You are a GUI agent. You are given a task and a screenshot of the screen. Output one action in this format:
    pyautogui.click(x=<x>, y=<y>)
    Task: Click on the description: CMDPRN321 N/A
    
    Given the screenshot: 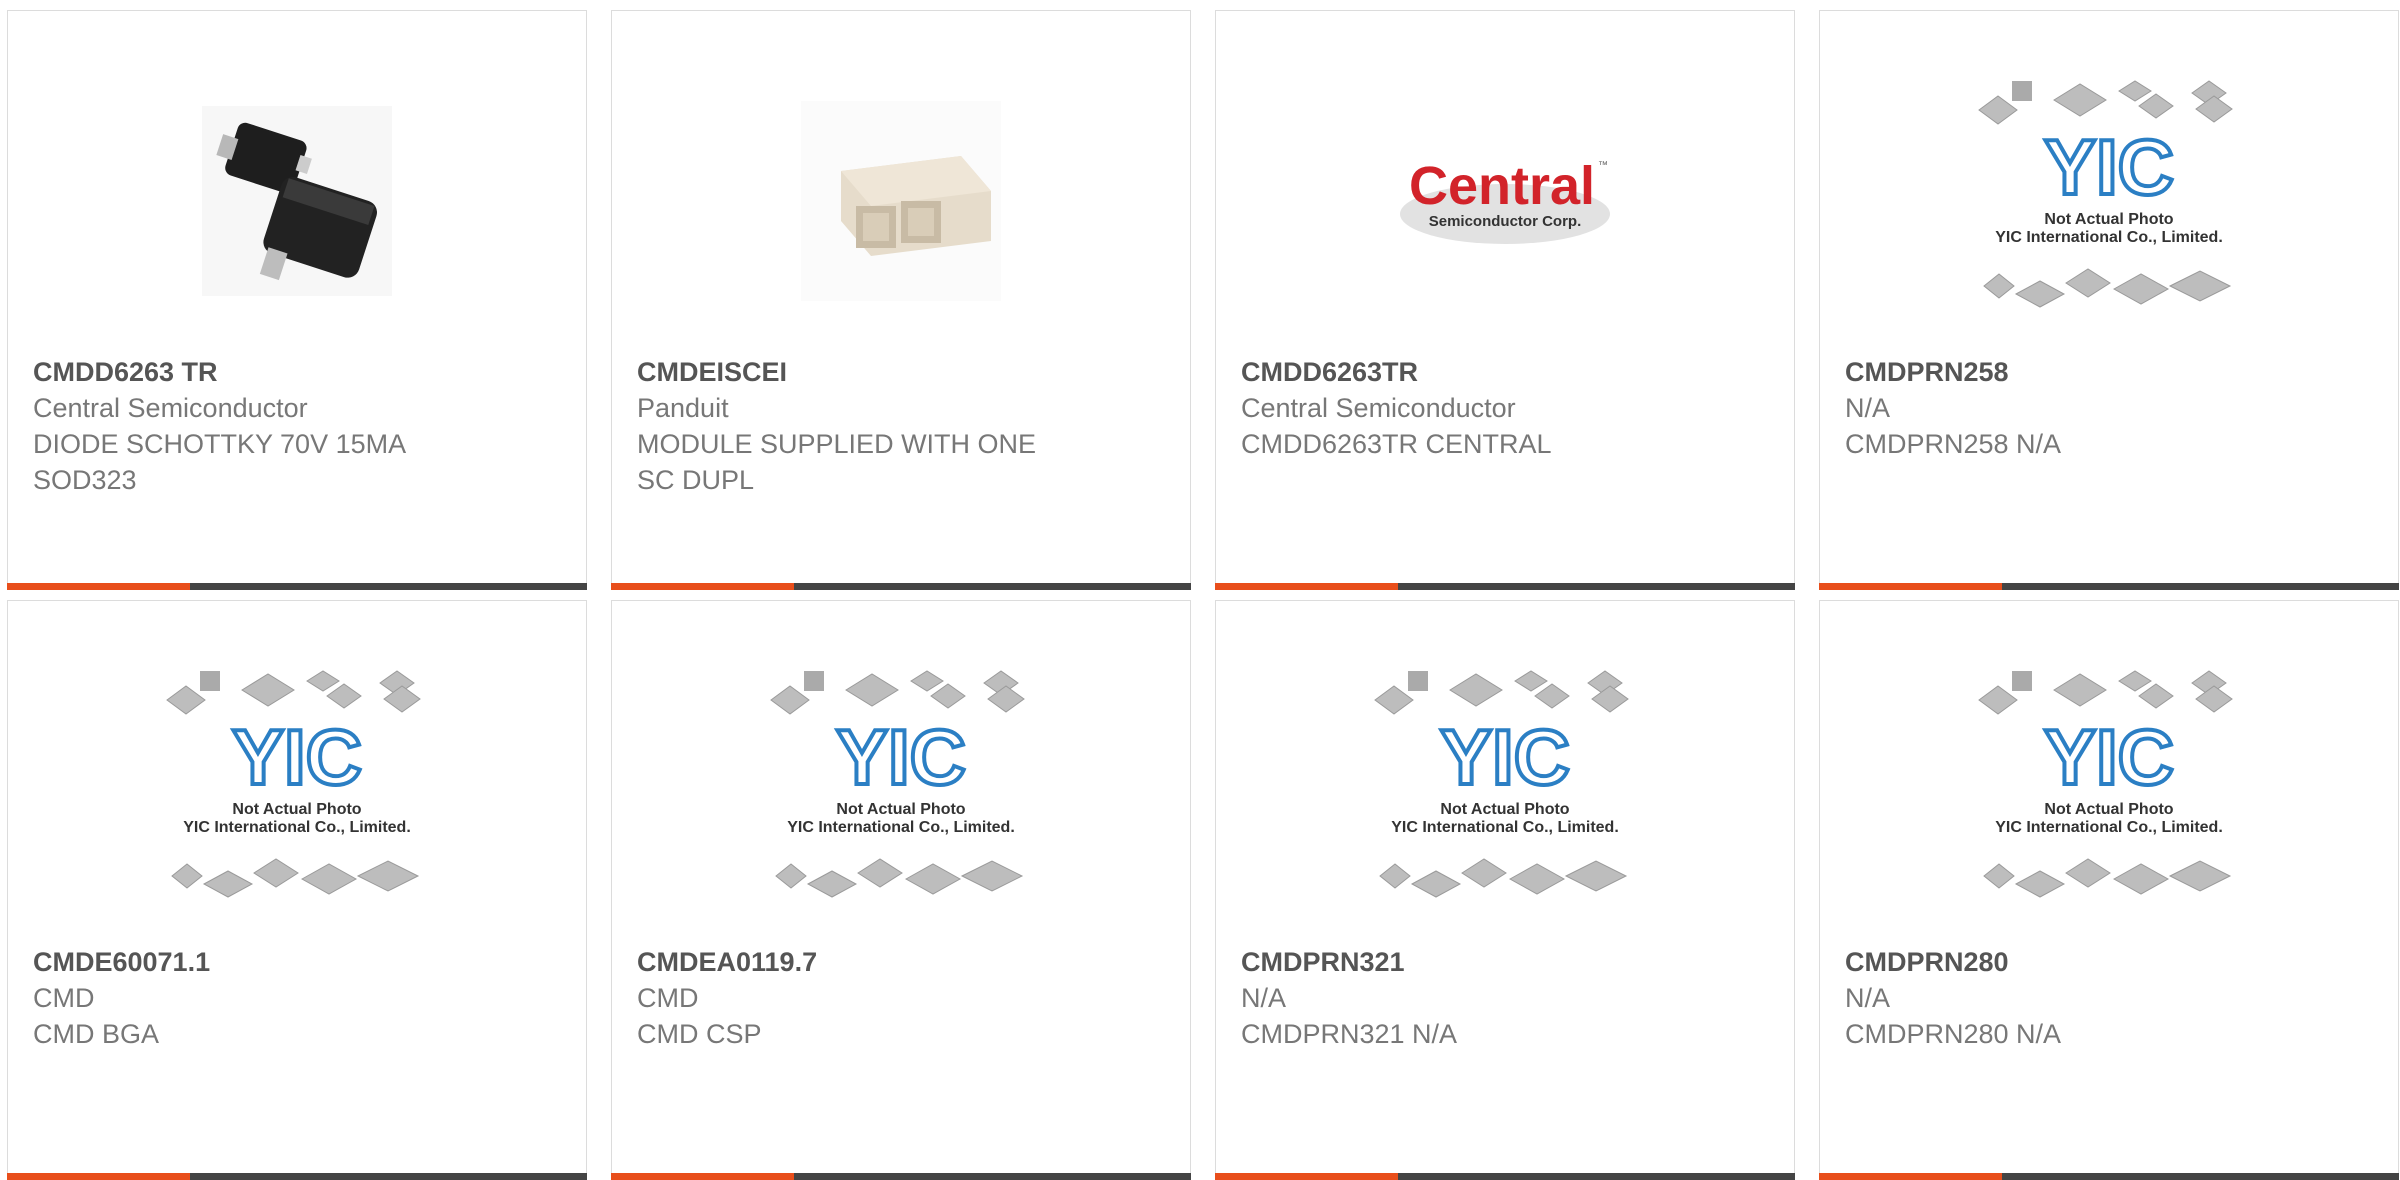 What is the action you would take?
    pyautogui.click(x=1349, y=1034)
    